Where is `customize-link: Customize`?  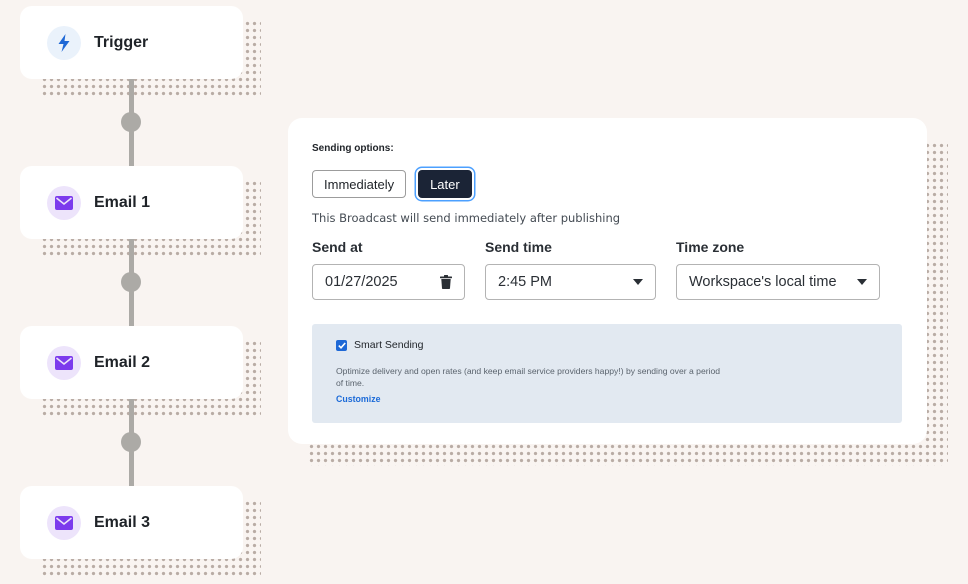
customize-link: Customize is located at coordinates (358, 399).